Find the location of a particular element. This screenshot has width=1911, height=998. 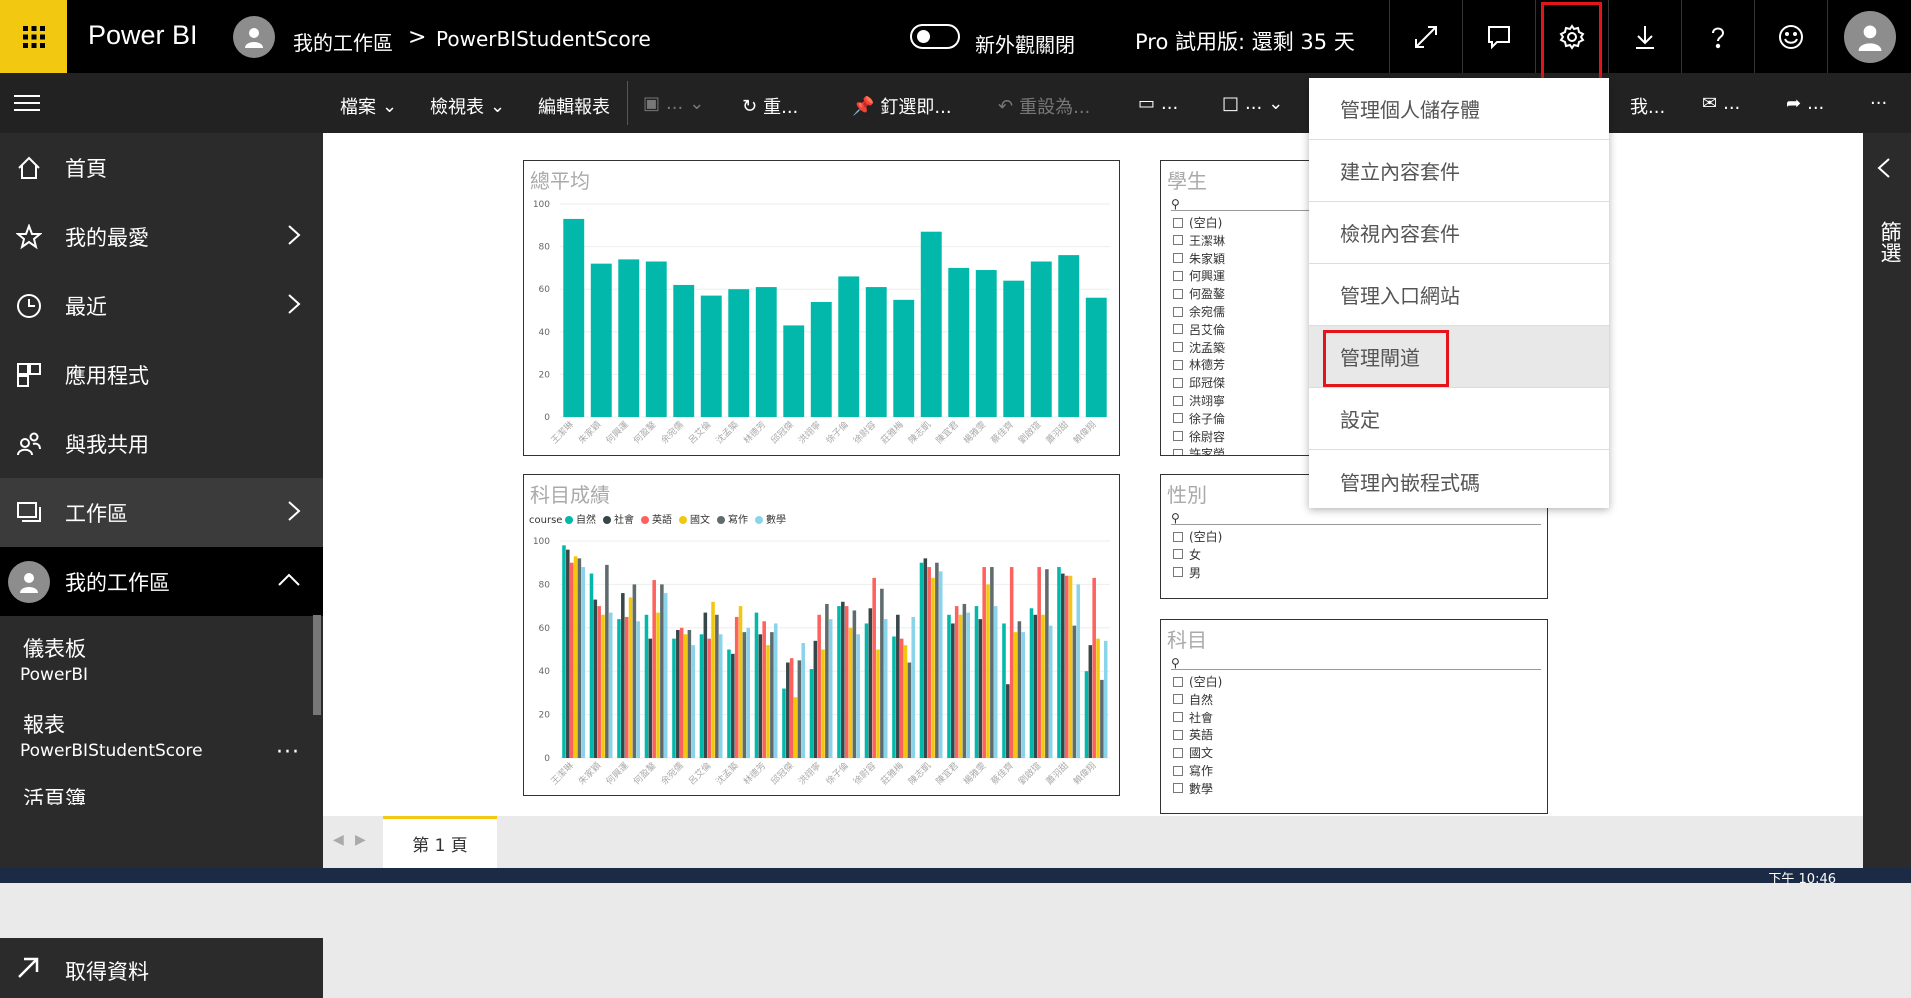

filters-pane: 篩選 is located at coordinates (1887, 508).